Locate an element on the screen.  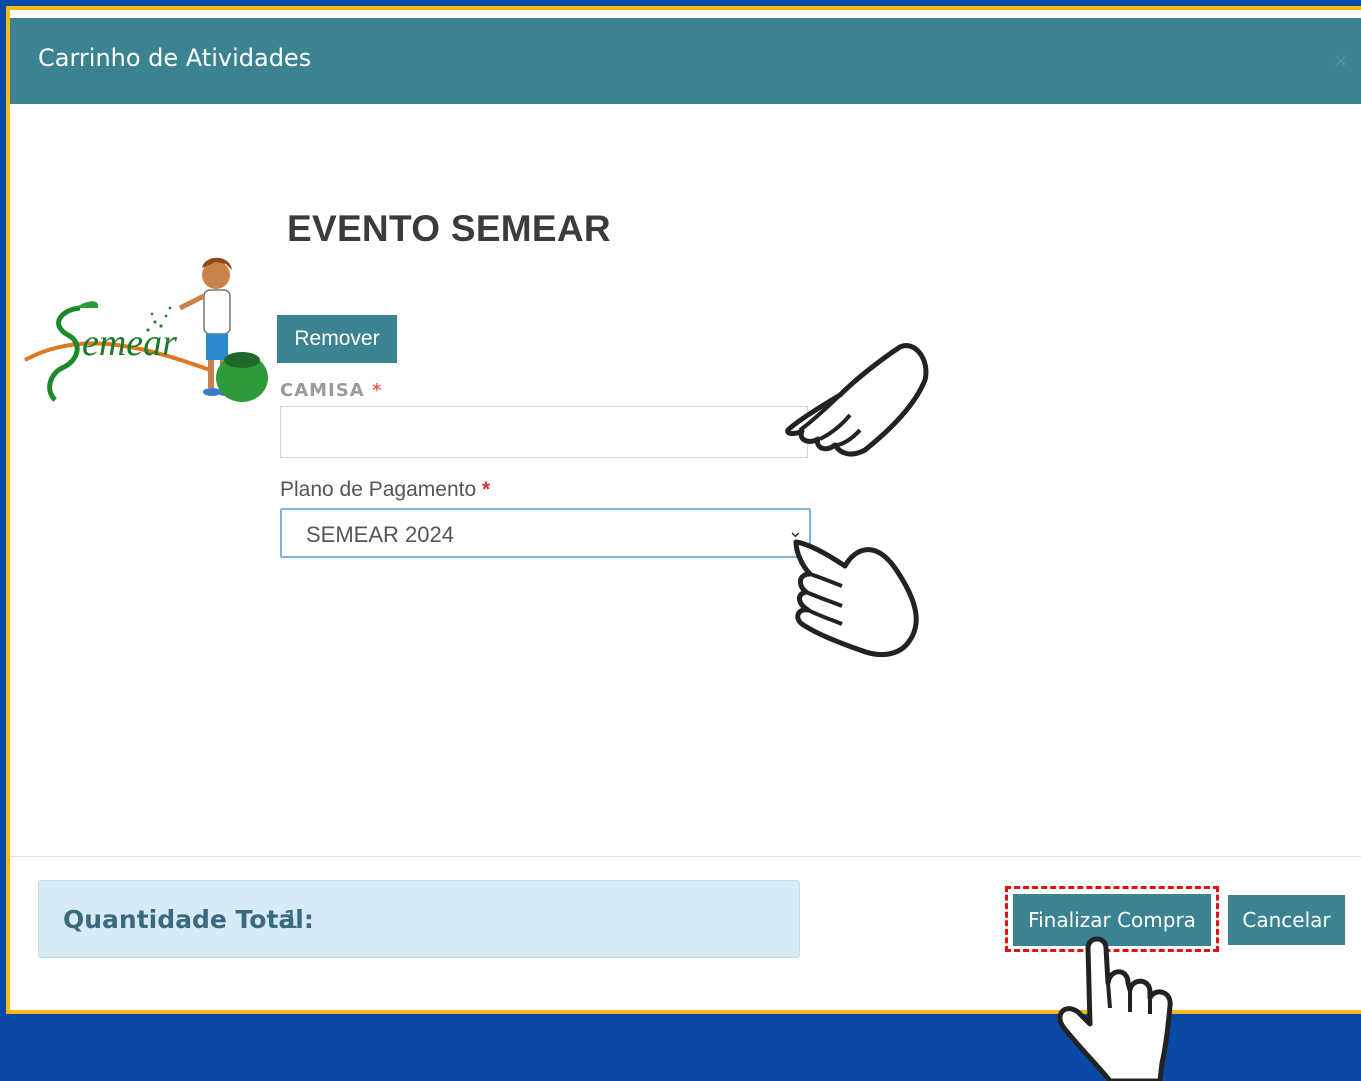
quantity-box: Quantidade Total: 1 is located at coordinates (419, 919).